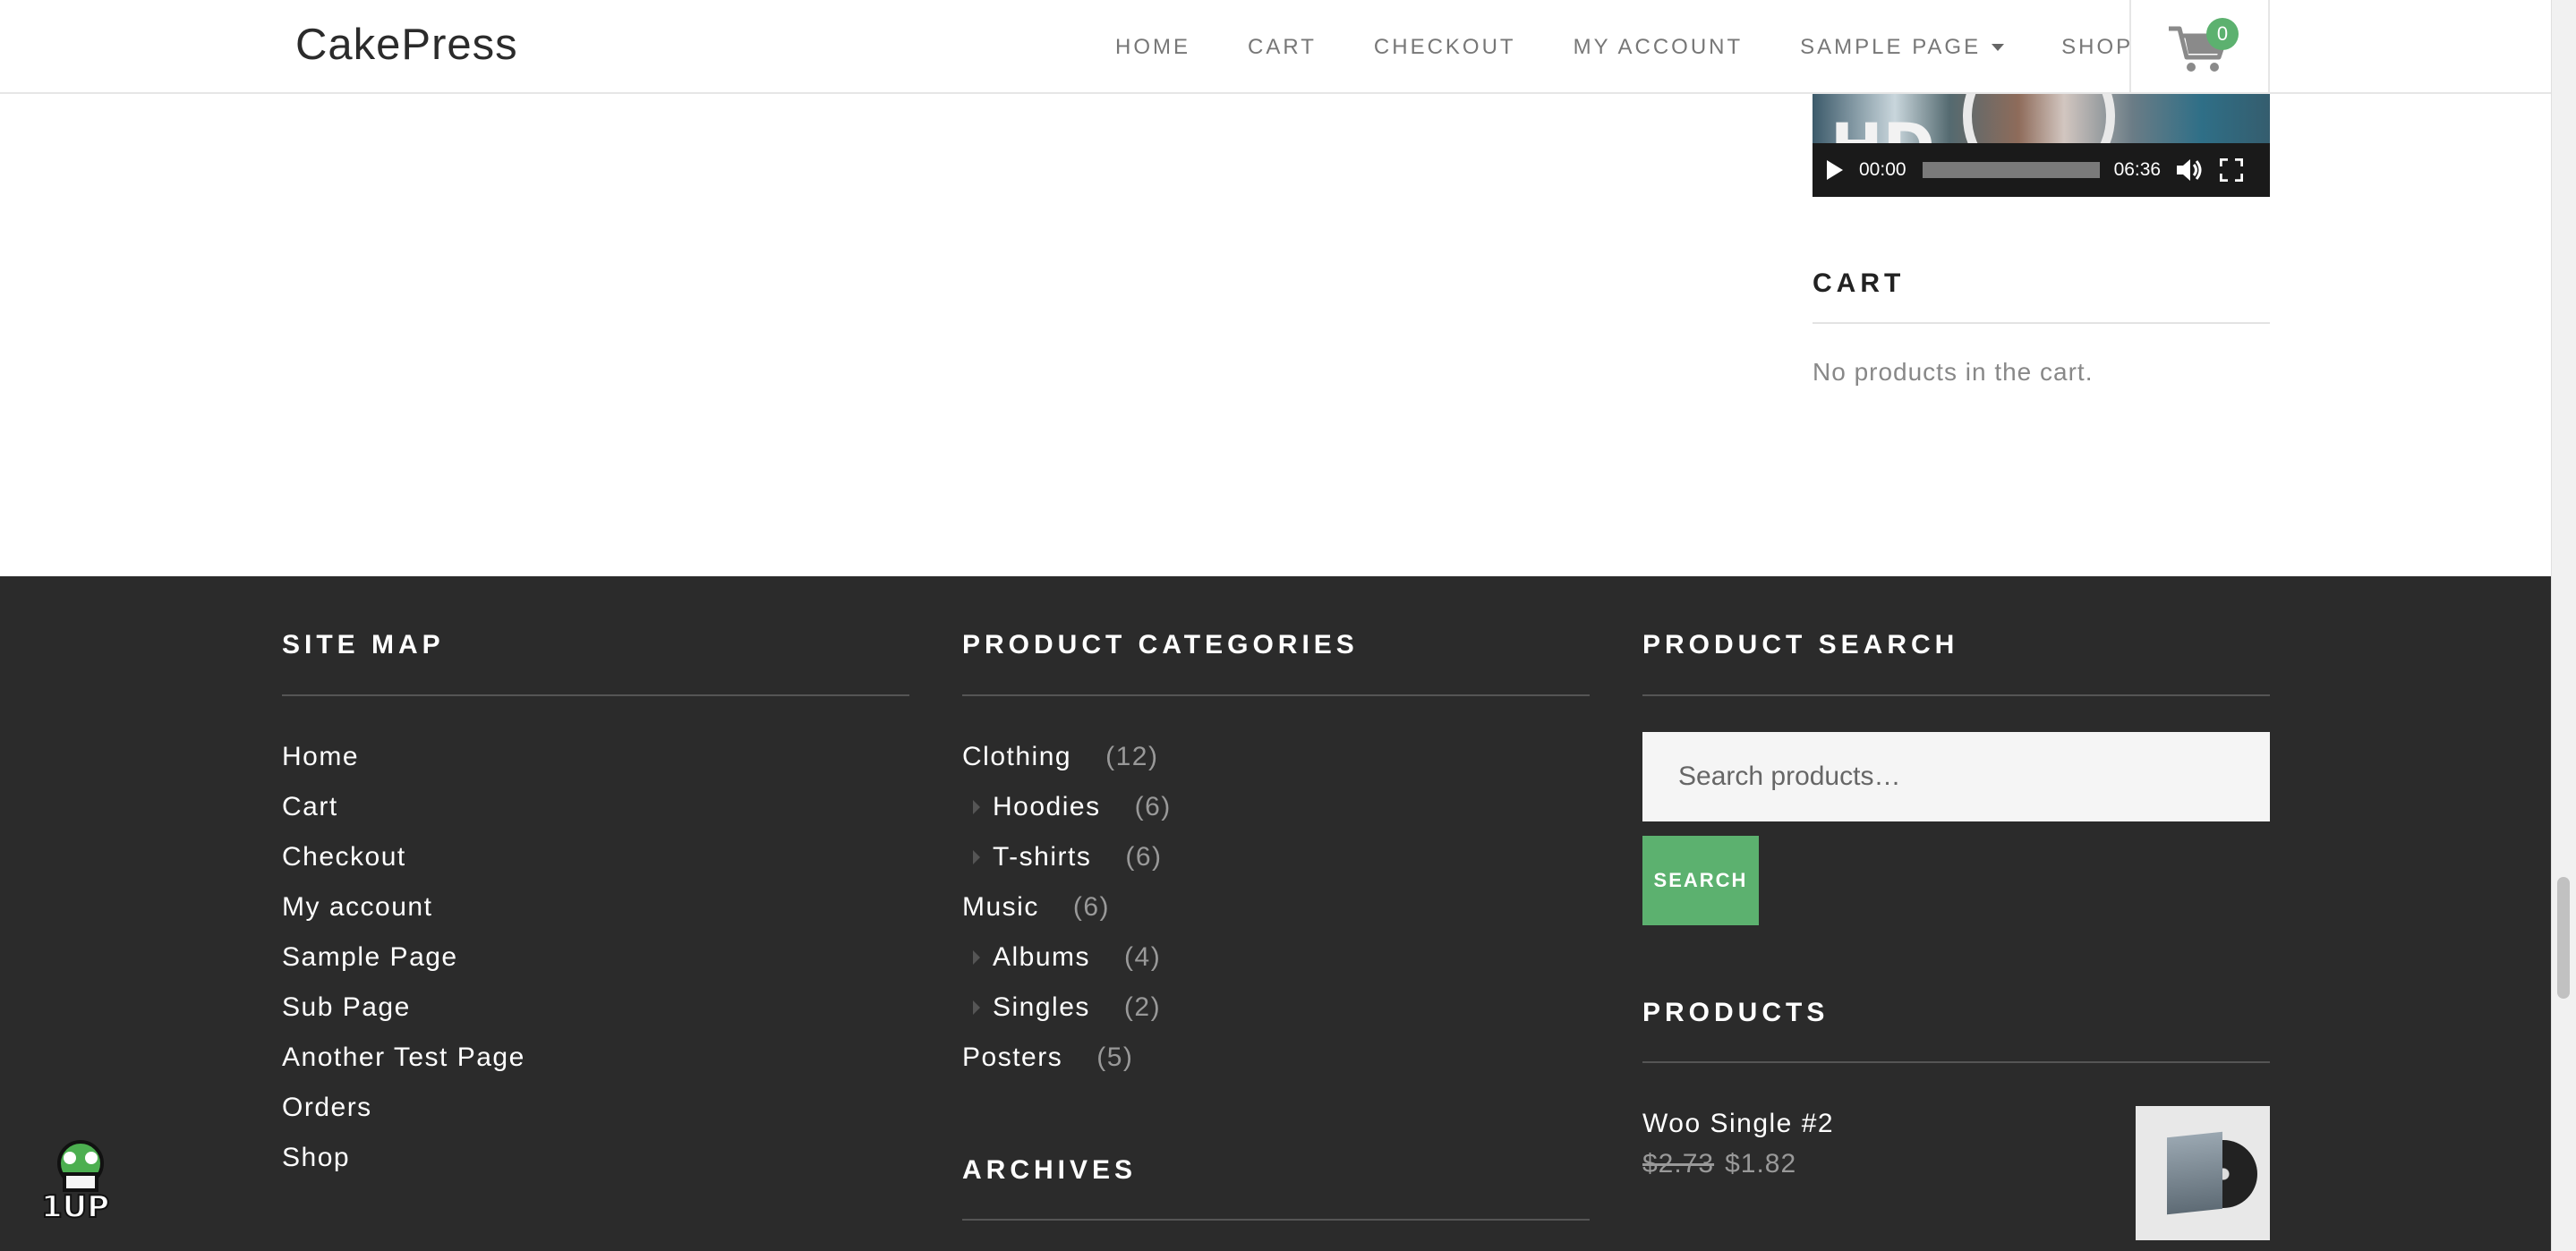  I want to click on sidebar-divider, so click(2041, 323).